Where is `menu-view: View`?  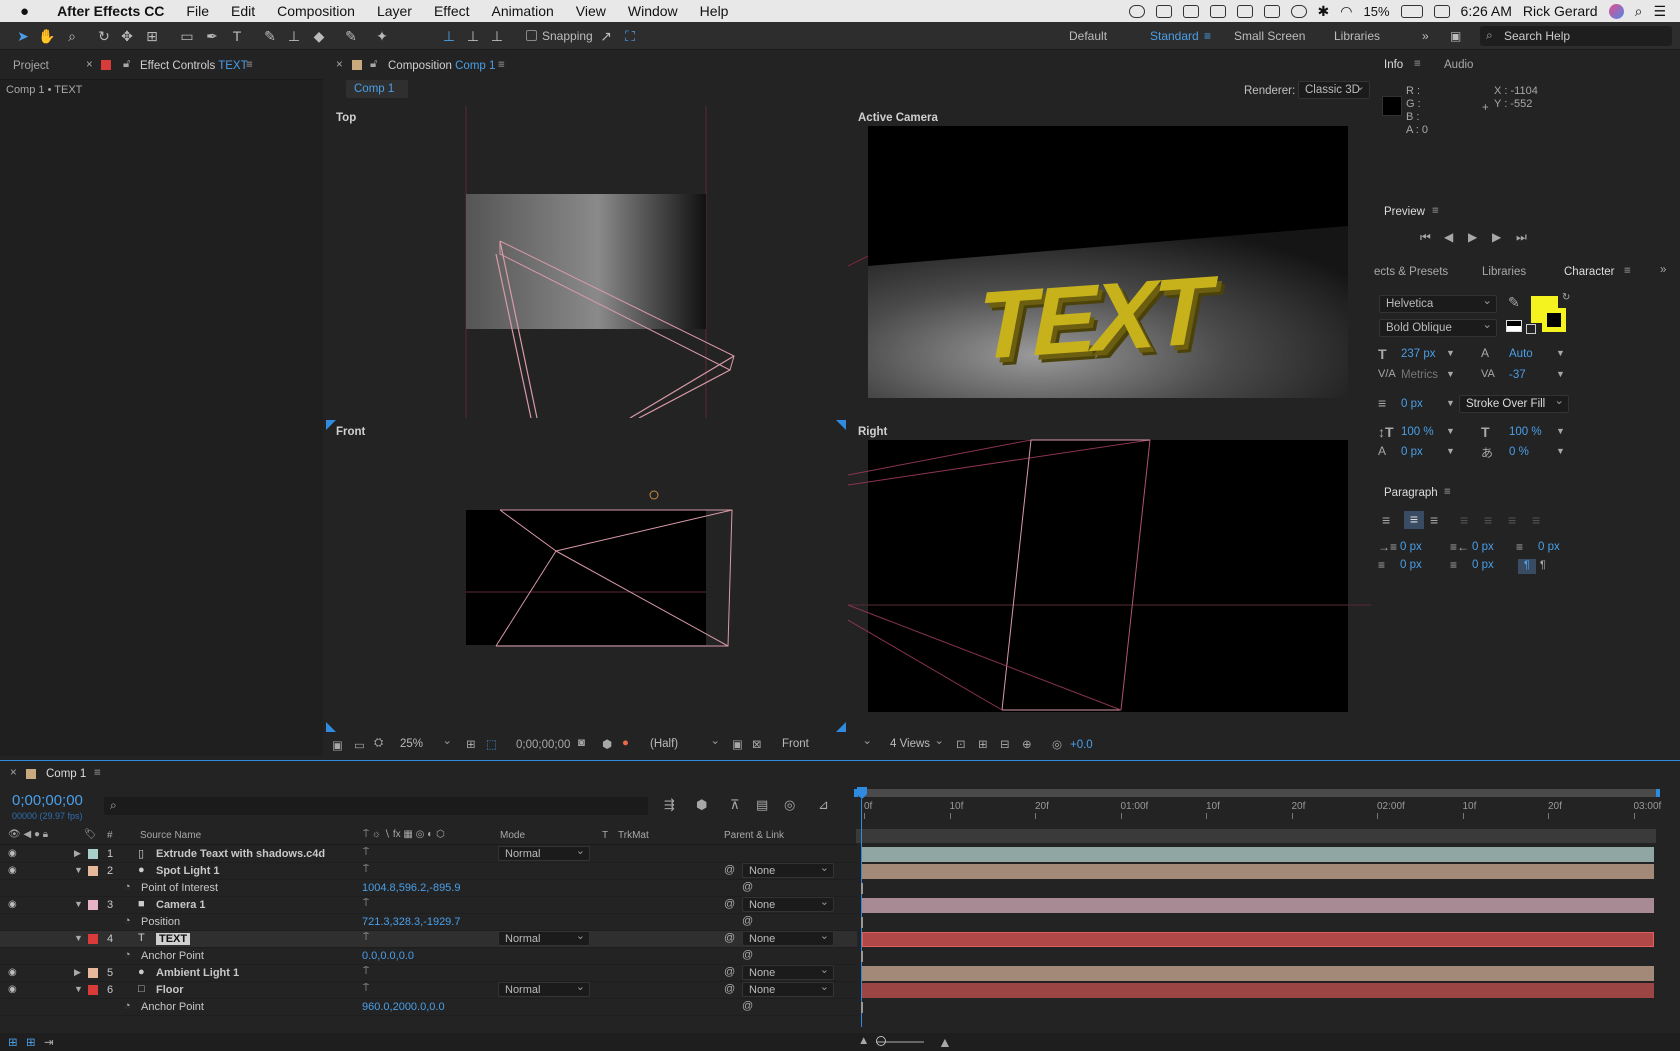
menu-view: View is located at coordinates (591, 11).